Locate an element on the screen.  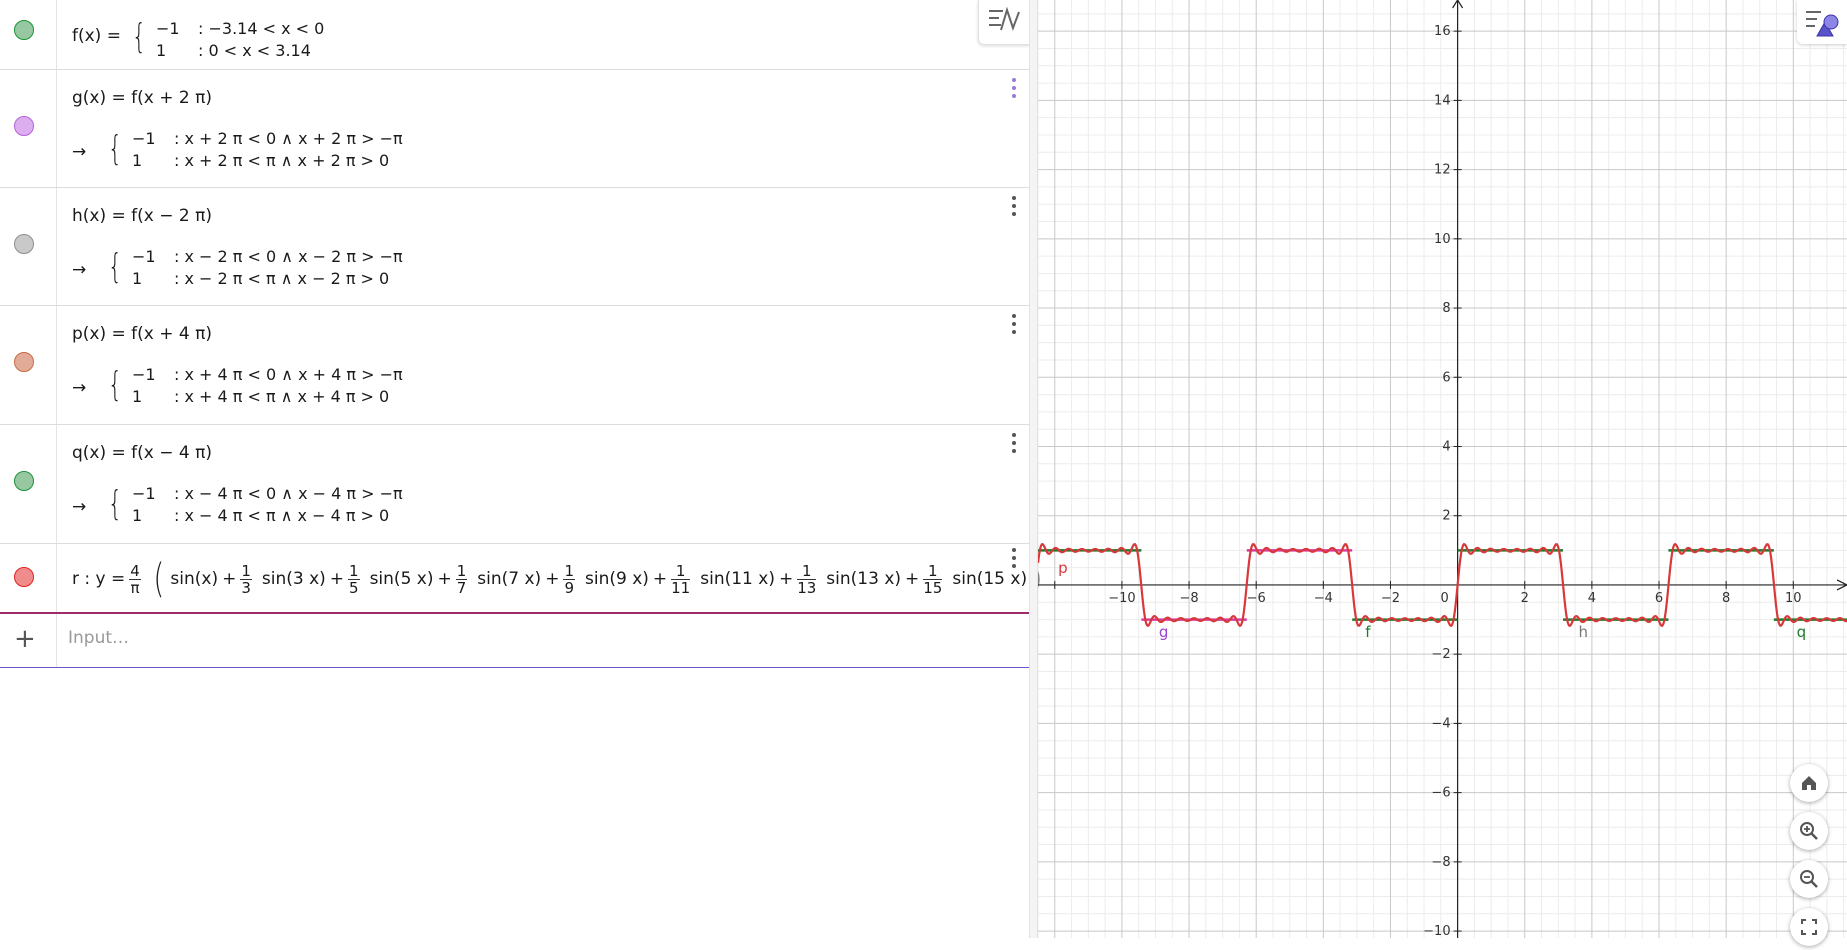
home-button is located at coordinates (1809, 783).